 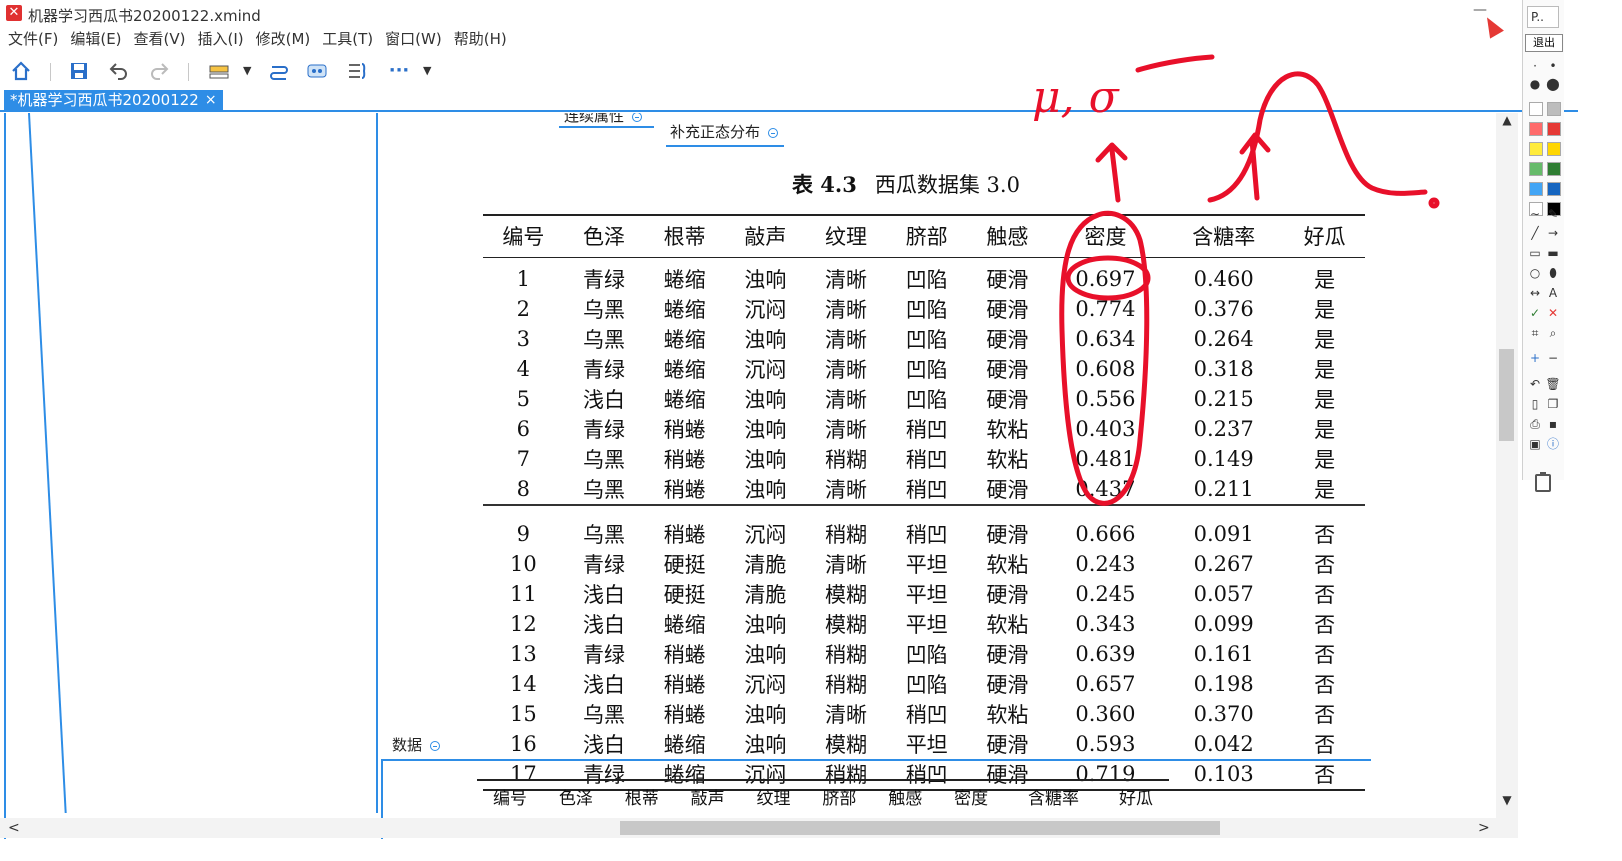 What do you see at coordinates (21, 71) in the screenshot?
I see `home-icon` at bounding box center [21, 71].